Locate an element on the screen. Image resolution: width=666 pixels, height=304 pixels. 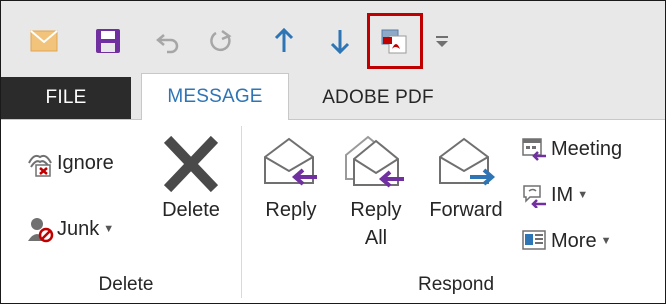
reply-button: Reply is located at coordinates (291, 177).